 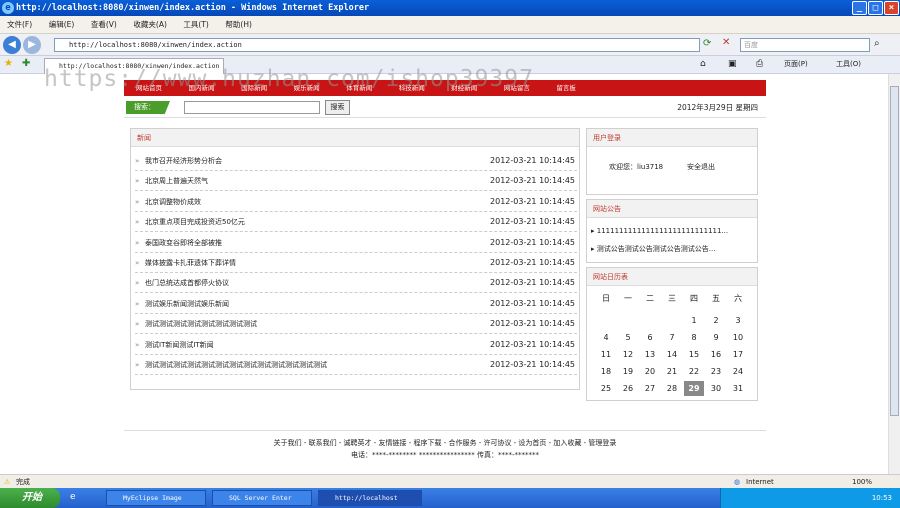 What do you see at coordinates (149, 25) in the screenshot?
I see `menu-favorites: 收藏夹(A)` at bounding box center [149, 25].